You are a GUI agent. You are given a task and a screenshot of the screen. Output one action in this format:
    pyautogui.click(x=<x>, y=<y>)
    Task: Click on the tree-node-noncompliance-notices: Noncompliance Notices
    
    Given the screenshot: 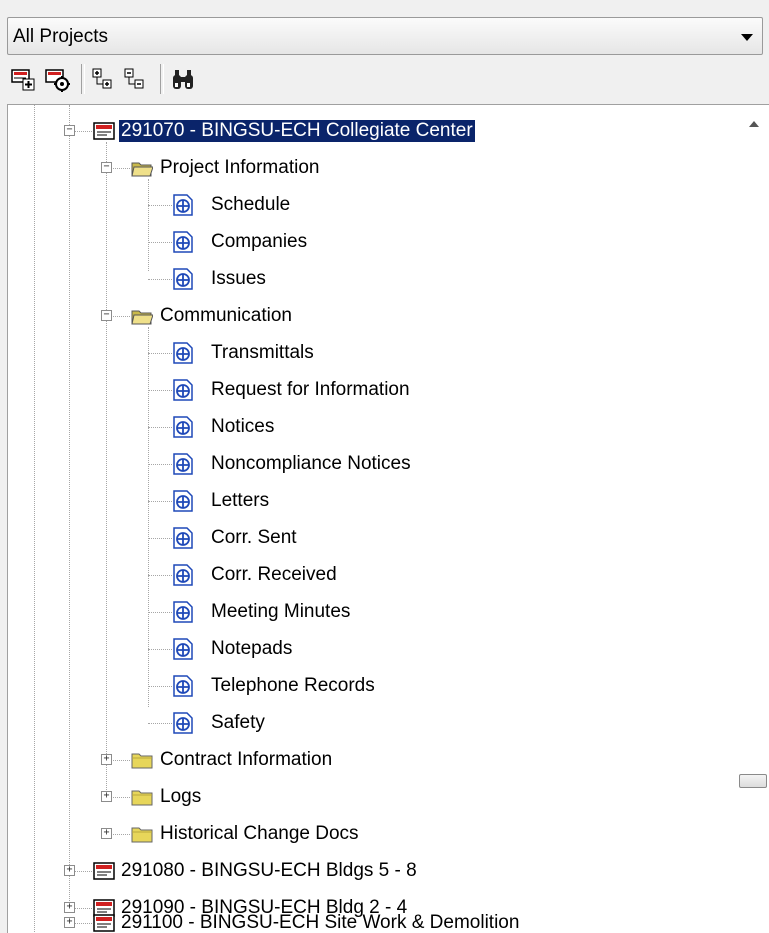 What is the action you would take?
    pyautogui.click(x=378, y=464)
    